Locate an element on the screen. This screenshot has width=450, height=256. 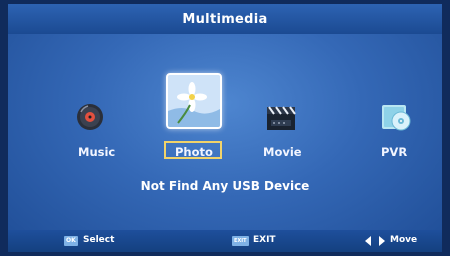
right-arrow-icon is located at coordinates (382, 241).